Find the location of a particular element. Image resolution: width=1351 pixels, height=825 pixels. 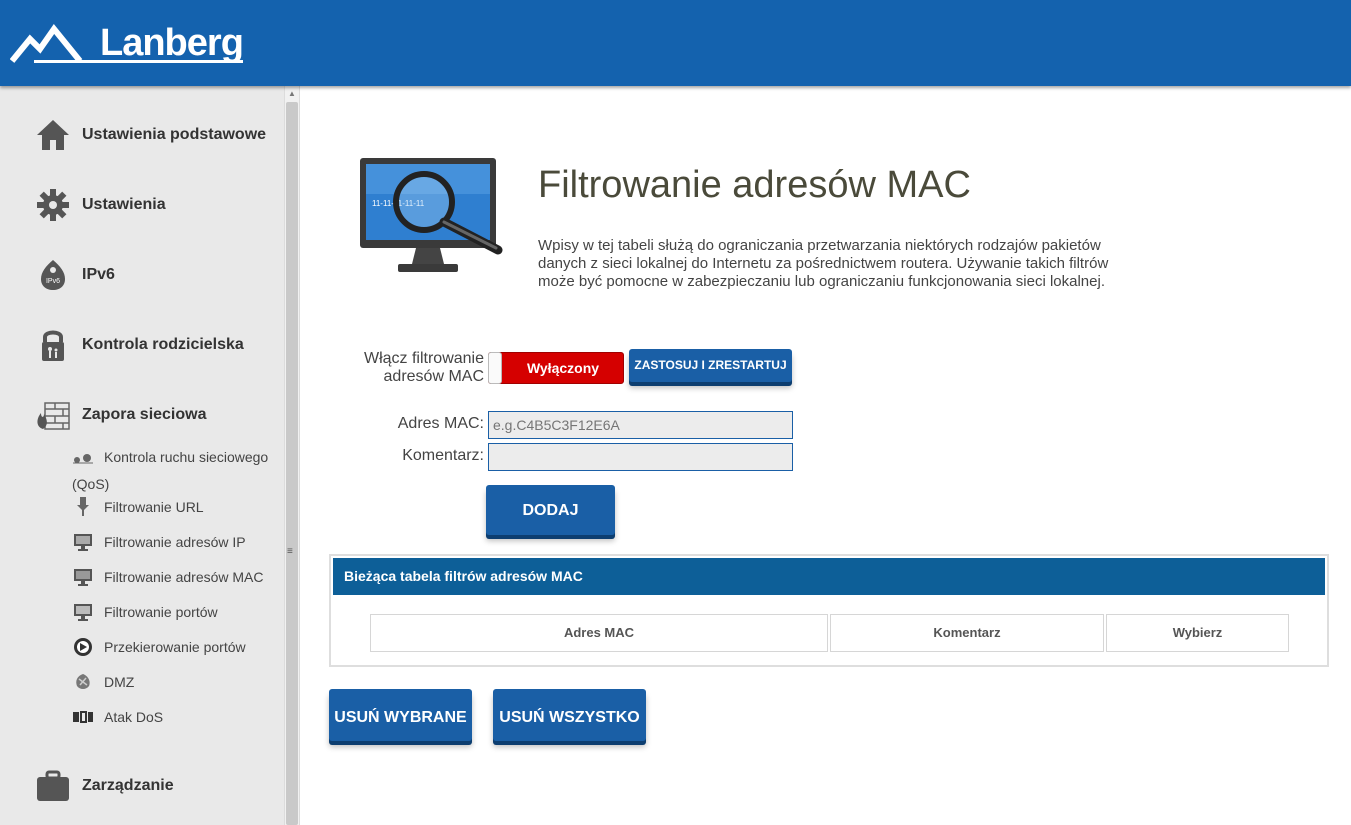

logo-text: Lanberg is located at coordinates (139, 42).